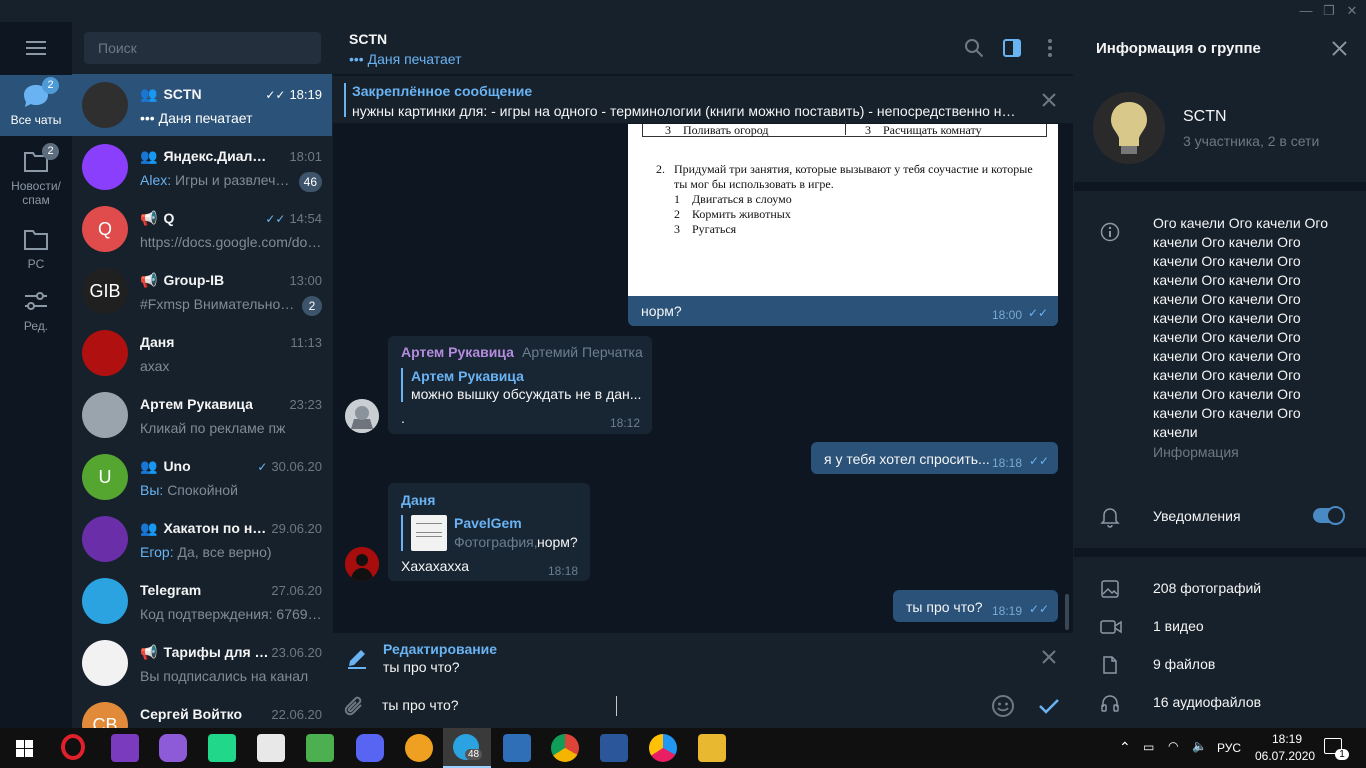 The height and width of the screenshot is (768, 1366). Describe the element at coordinates (1287, 739) in the screenshot. I see `clock-time: 18:19` at that location.